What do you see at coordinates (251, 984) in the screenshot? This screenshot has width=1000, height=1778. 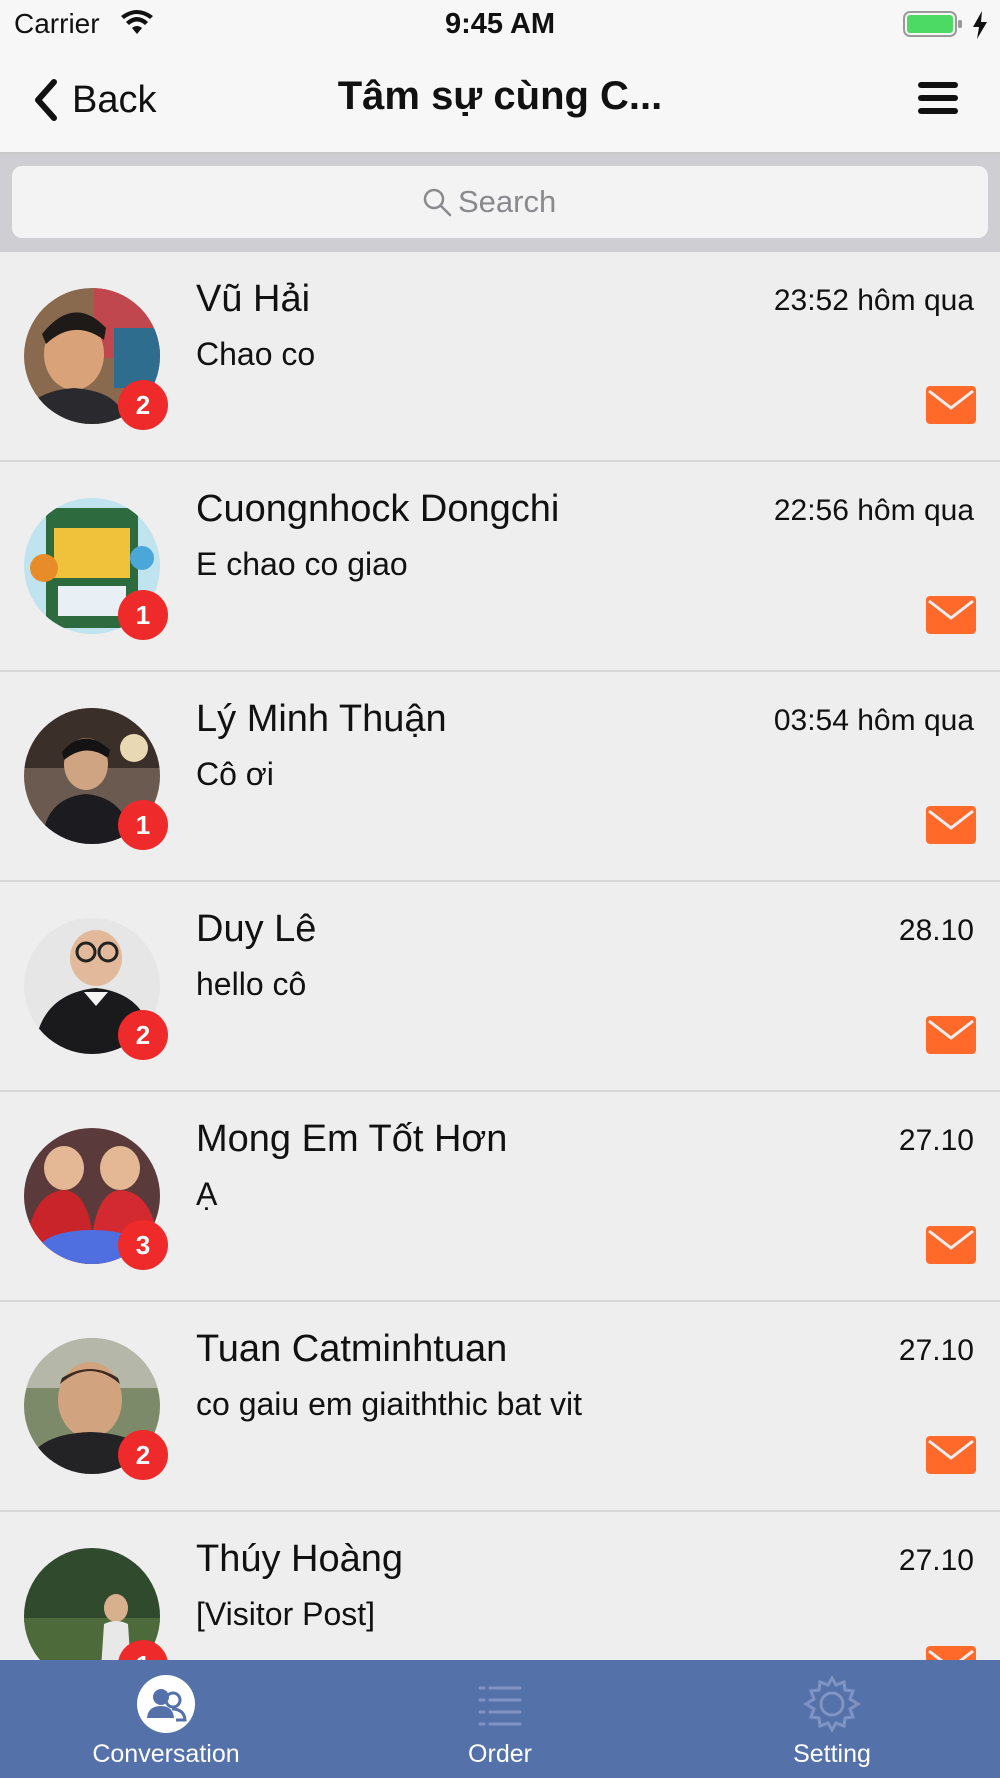 I see `message-preview: hello cô` at bounding box center [251, 984].